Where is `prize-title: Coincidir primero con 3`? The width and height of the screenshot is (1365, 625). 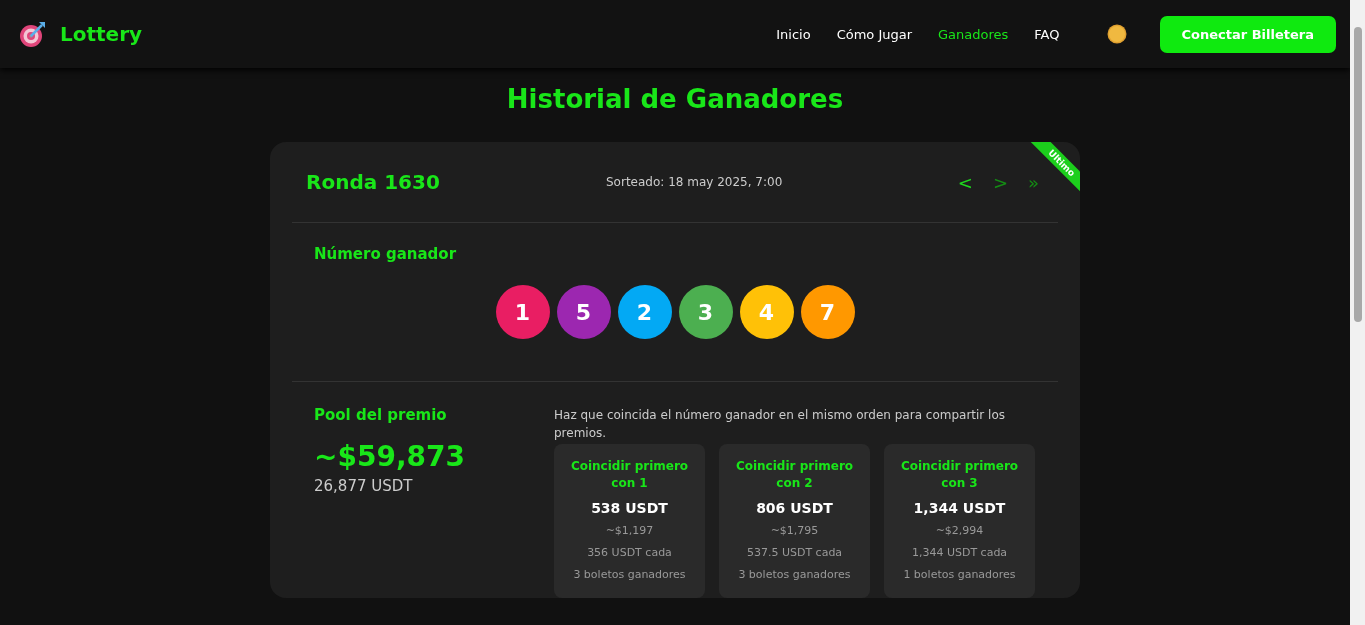 prize-title: Coincidir primero con 3 is located at coordinates (959, 475).